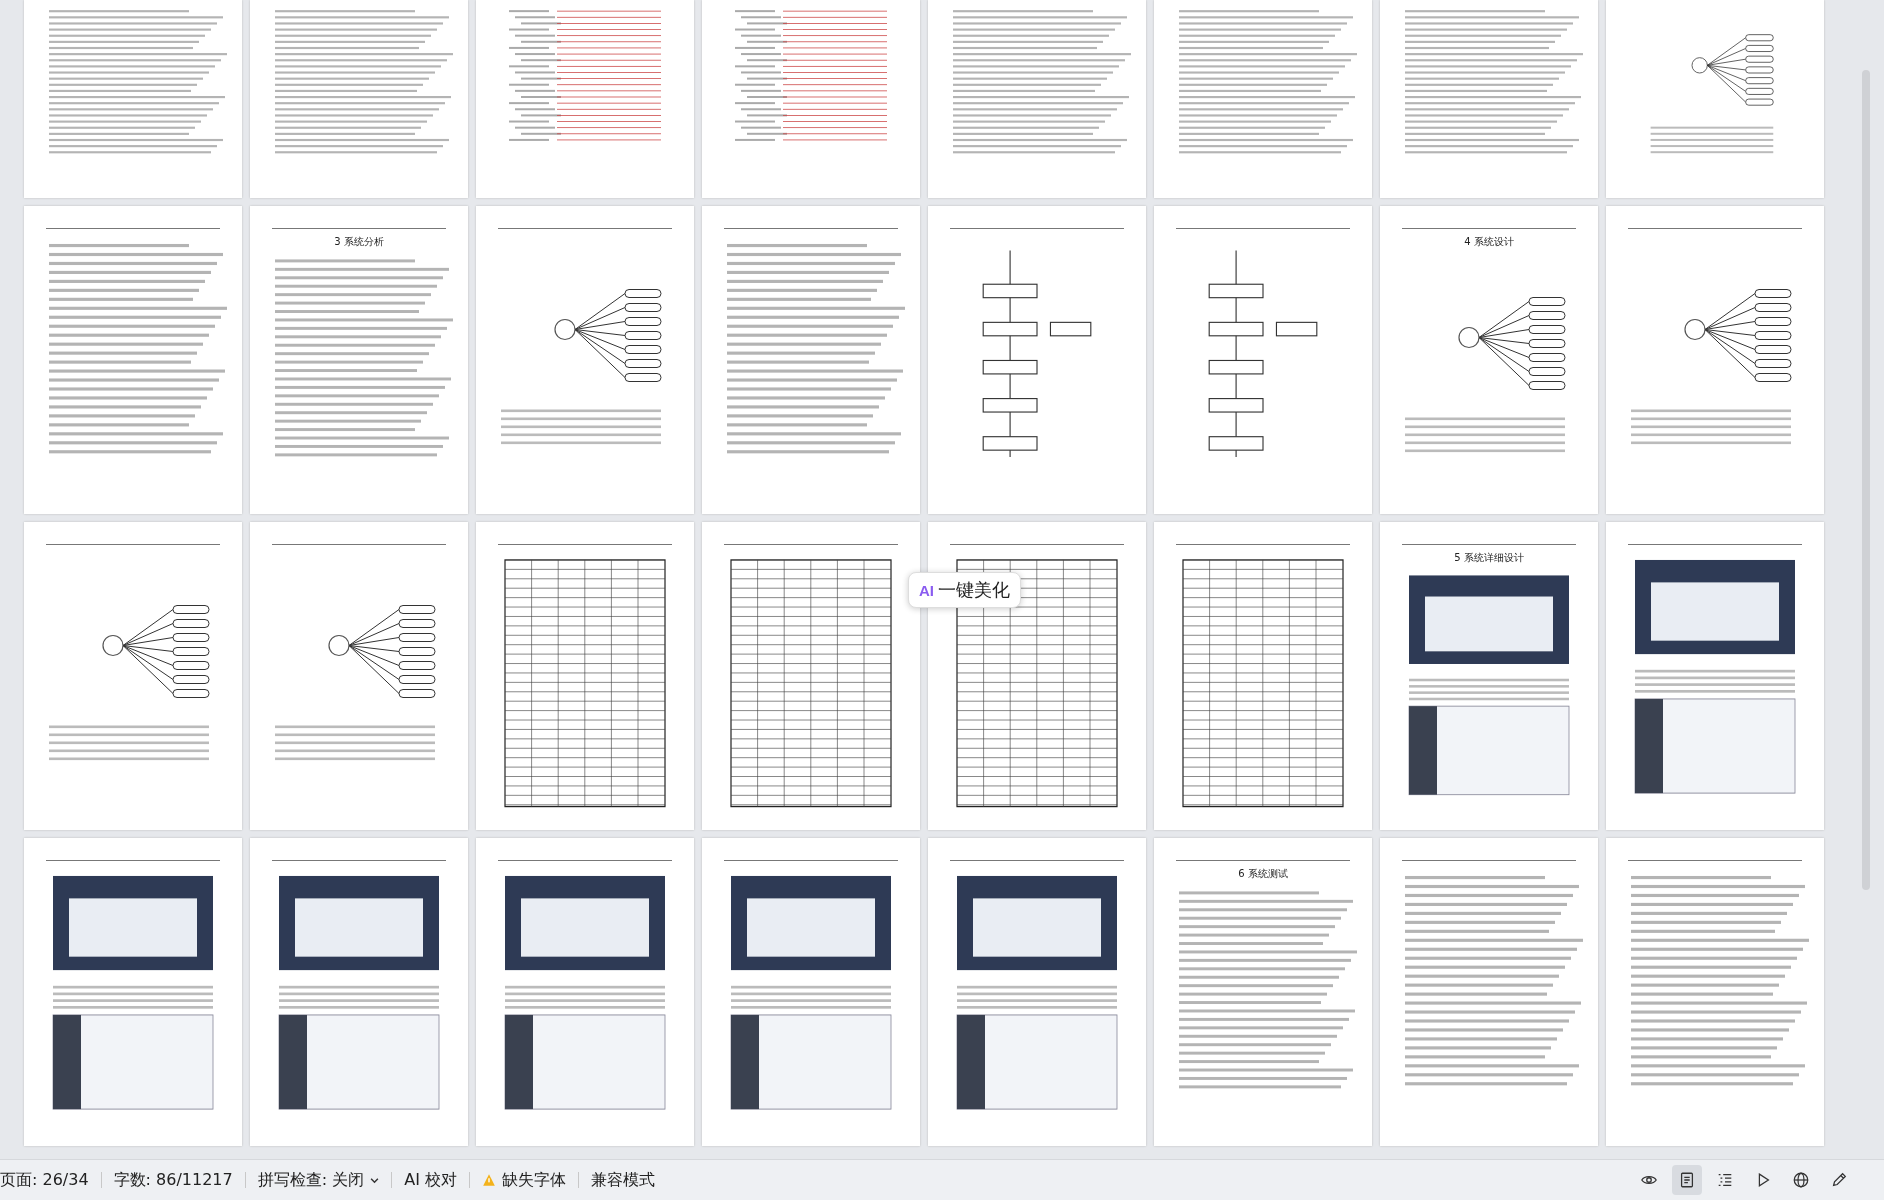 The height and width of the screenshot is (1200, 1884). What do you see at coordinates (1263, 874) in the screenshot?
I see `chapter-heading: 6 系统测试` at bounding box center [1263, 874].